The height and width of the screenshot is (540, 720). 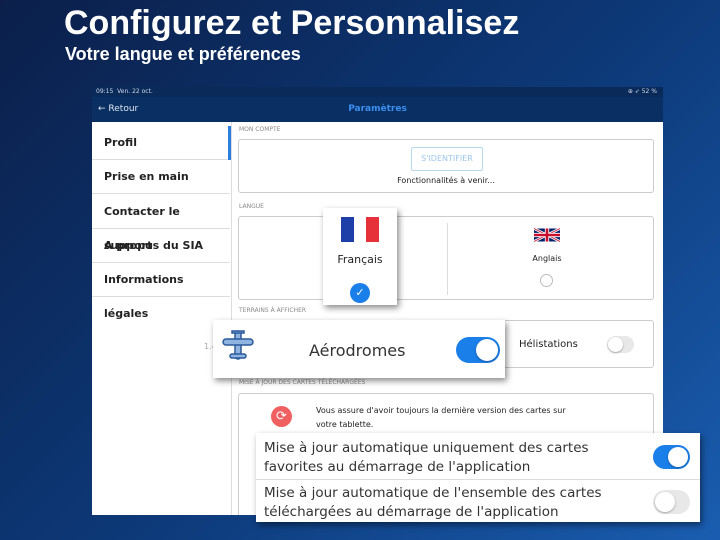 What do you see at coordinates (161, 177) in the screenshot?
I see `sidebar-item-prise-en-main: Prise en main` at bounding box center [161, 177].